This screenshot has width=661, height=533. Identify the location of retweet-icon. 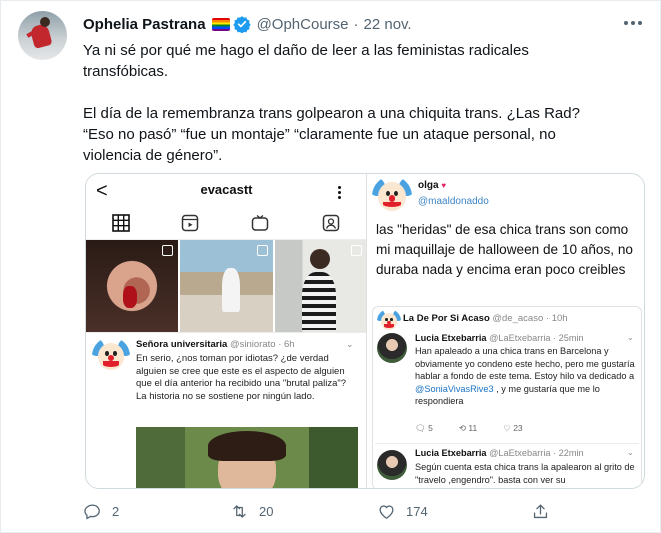
(239, 511).